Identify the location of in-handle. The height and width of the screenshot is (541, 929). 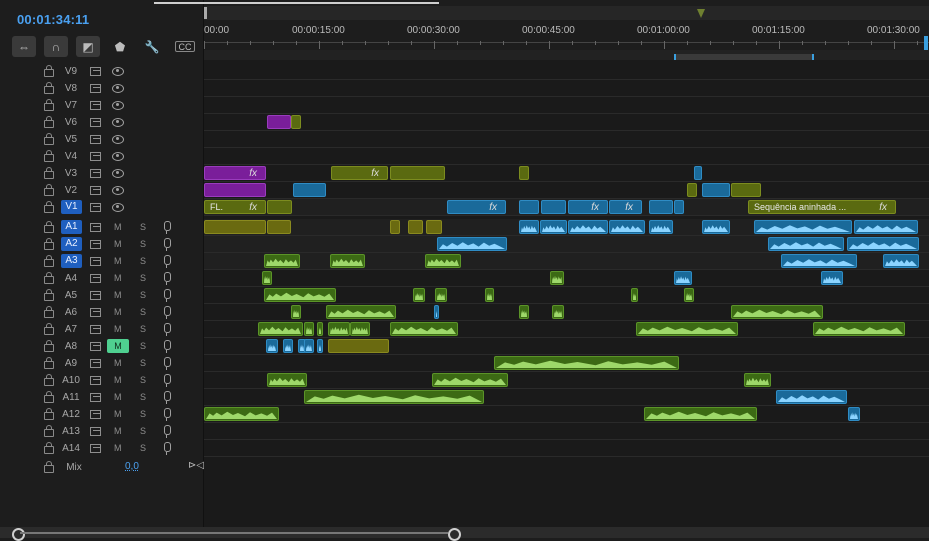
(205, 13).